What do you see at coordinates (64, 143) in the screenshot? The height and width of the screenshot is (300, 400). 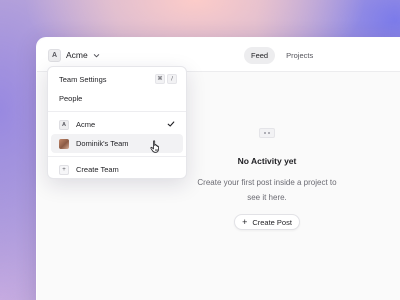 I see `user-photo-avatar` at bounding box center [64, 143].